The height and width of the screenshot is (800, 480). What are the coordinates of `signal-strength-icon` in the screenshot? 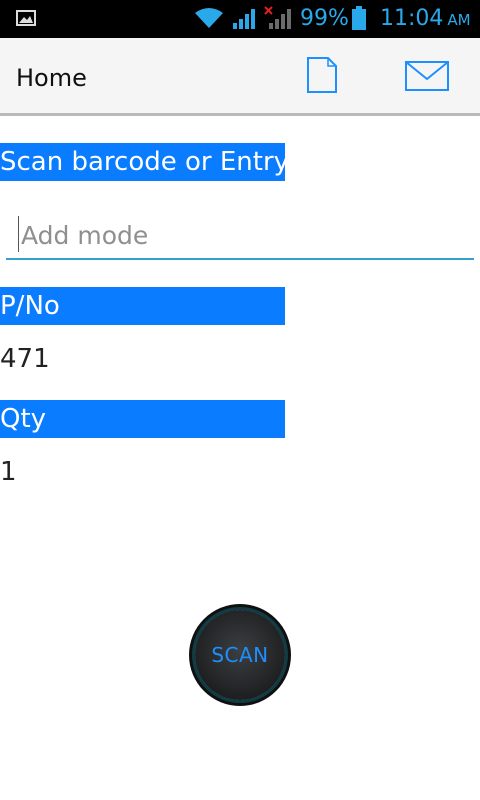 It's located at (244, 19).